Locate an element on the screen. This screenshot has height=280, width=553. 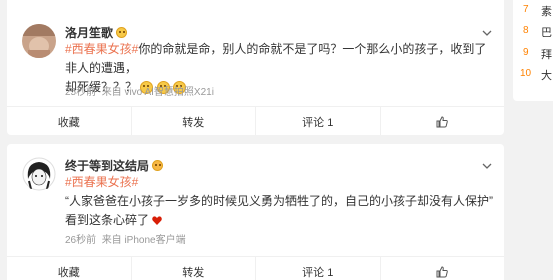
post-text-line1: “人家爸爸在小孩子一岁多的时候见义勇为牺牲了的，自己的小孩子却没有人保护” is located at coordinates (279, 201).